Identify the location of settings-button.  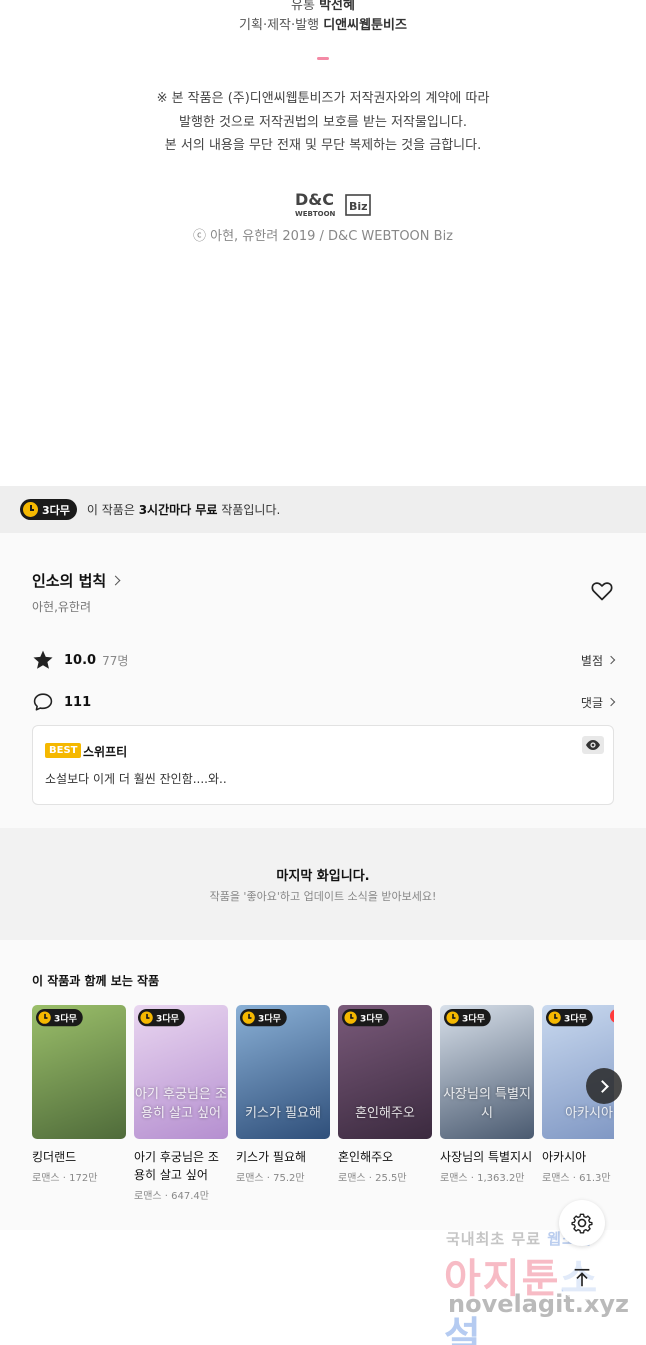
(582, 1223).